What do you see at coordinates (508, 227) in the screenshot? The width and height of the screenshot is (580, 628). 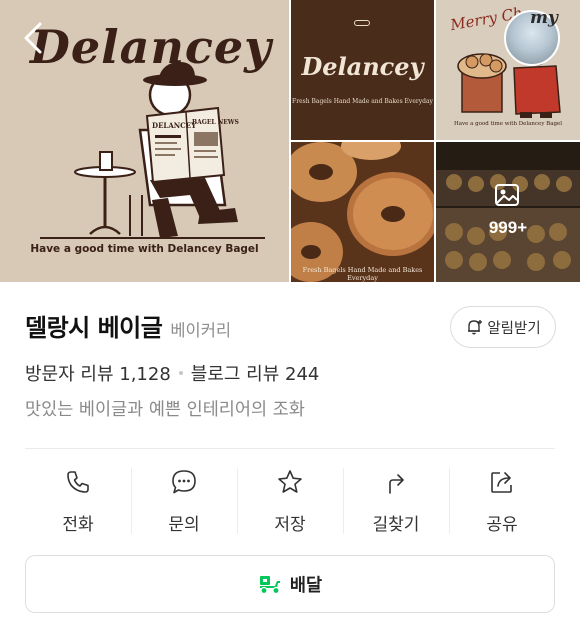 I see `more-photos-count: 999+` at bounding box center [508, 227].